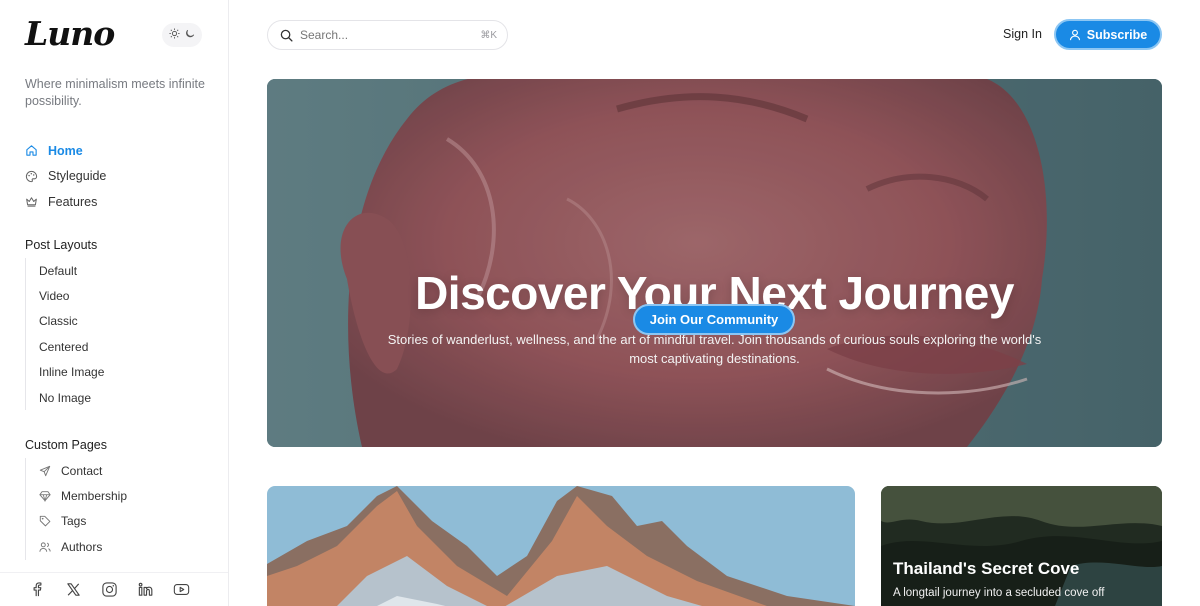 This screenshot has height=606, width=1200. I want to click on layout-item-no-image: No Image, so click(71, 397).